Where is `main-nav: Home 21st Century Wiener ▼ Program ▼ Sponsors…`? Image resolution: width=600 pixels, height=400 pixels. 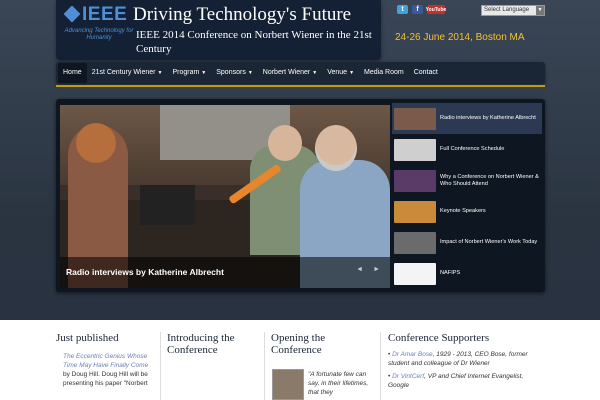 main-nav: Home 21st Century Wiener ▼ Program ▼ Sponsors… is located at coordinates (300, 73).